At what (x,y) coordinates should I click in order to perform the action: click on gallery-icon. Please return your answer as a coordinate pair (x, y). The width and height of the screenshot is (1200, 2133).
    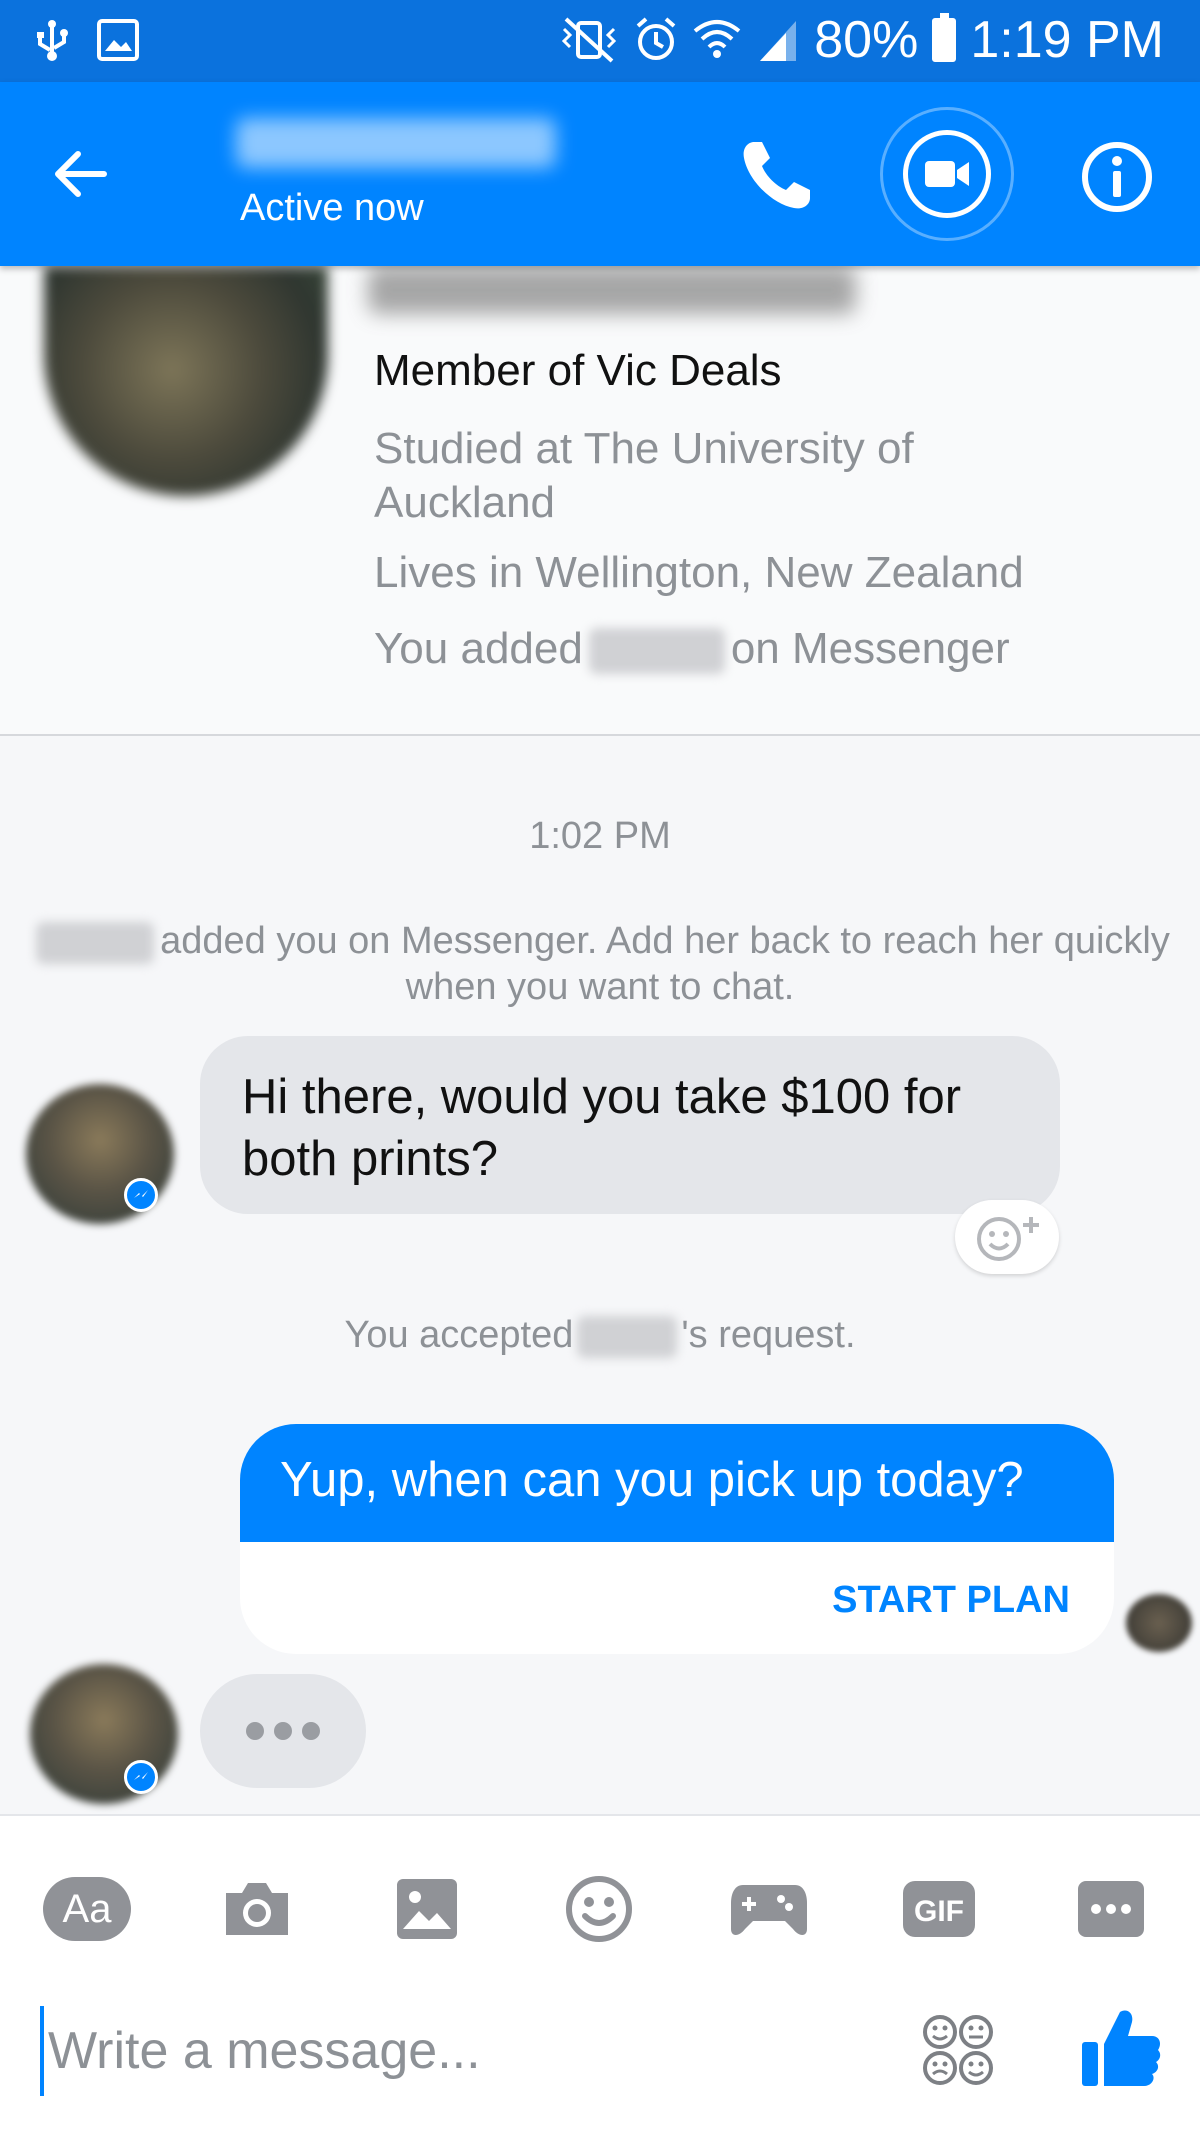
    Looking at the image, I should click on (427, 1909).